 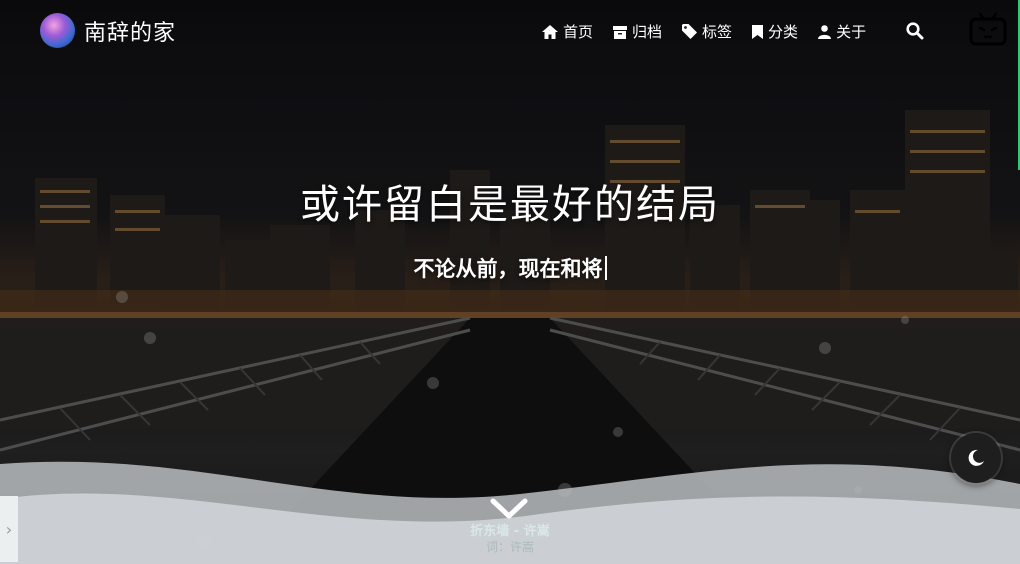 I want to click on nav-item-archive: 归档, so click(x=637, y=31).